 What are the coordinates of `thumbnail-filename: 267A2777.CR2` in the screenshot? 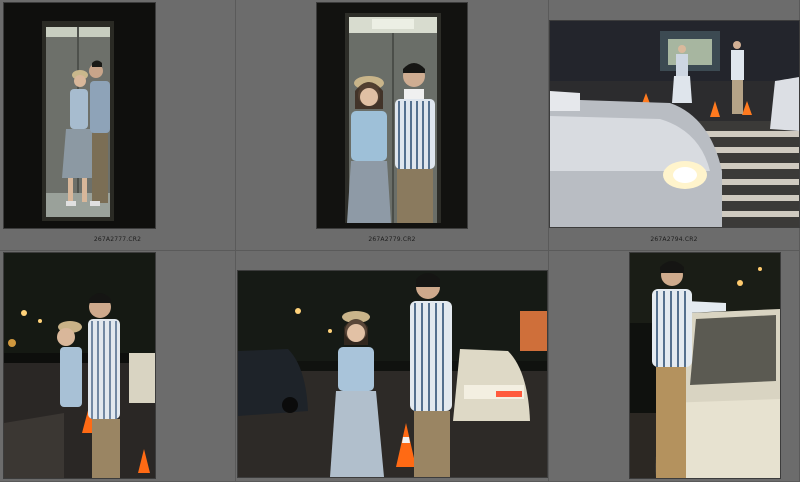 It's located at (117, 239).